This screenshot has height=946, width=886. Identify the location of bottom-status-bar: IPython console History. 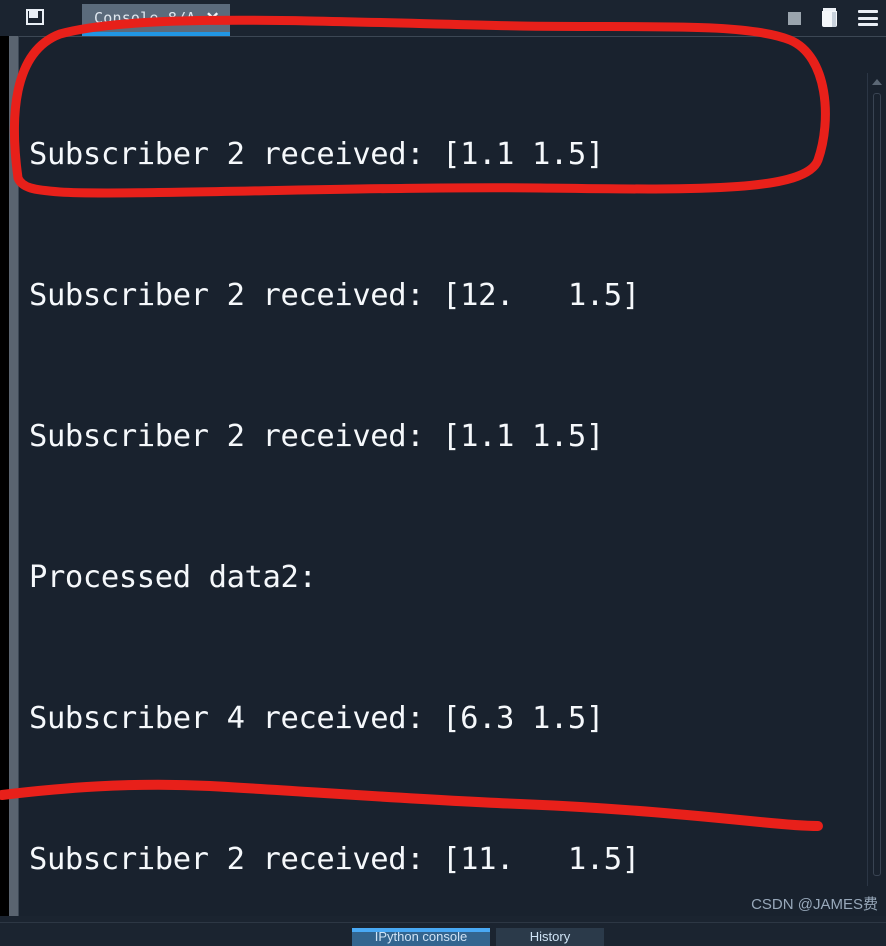
(443, 931).